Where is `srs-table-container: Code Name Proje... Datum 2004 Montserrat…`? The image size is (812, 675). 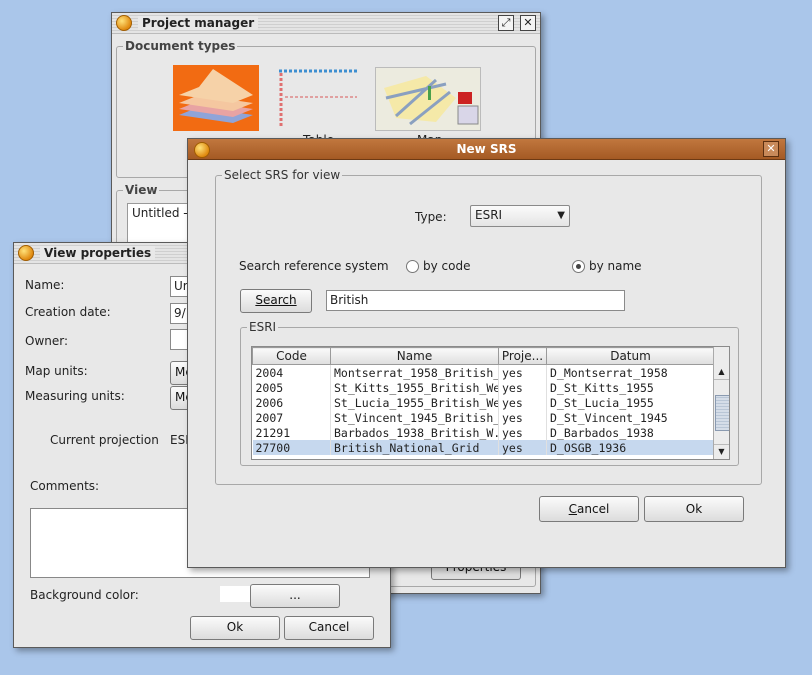
srs-table-container: Code Name Proje... Datum 2004 Montserrat… is located at coordinates (490, 403).